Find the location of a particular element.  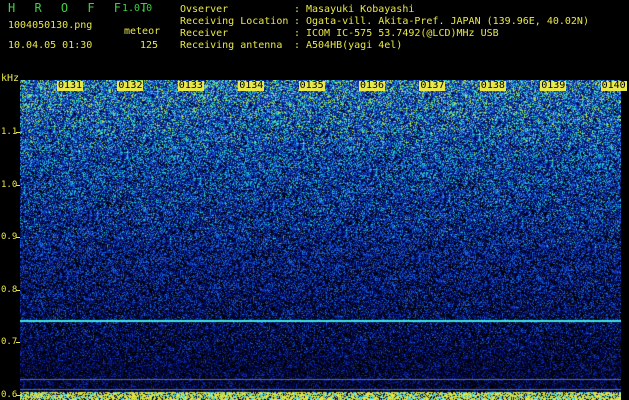

mode-label: meteor is located at coordinates (142, 31).